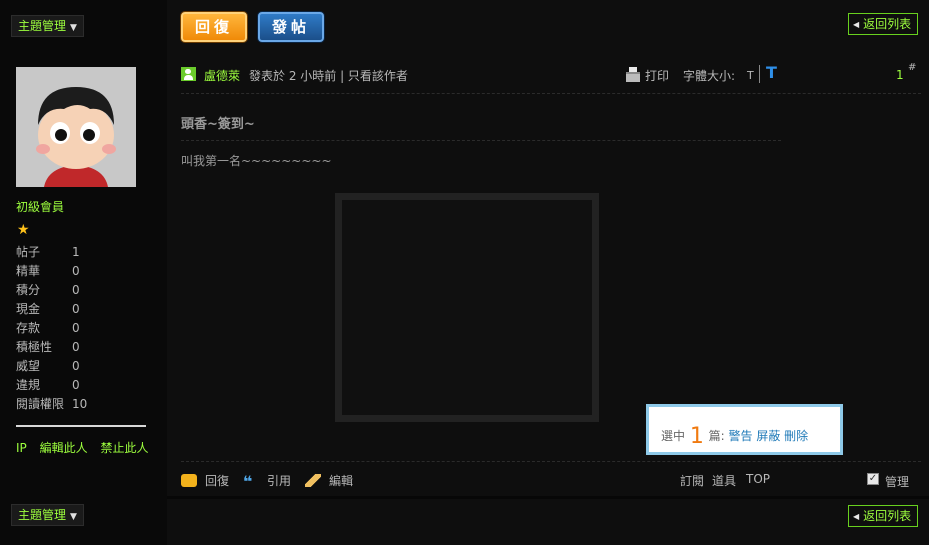 This screenshot has width=929, height=545. Describe the element at coordinates (34, 347) in the screenshot. I see `stat-label: 積極性` at that location.